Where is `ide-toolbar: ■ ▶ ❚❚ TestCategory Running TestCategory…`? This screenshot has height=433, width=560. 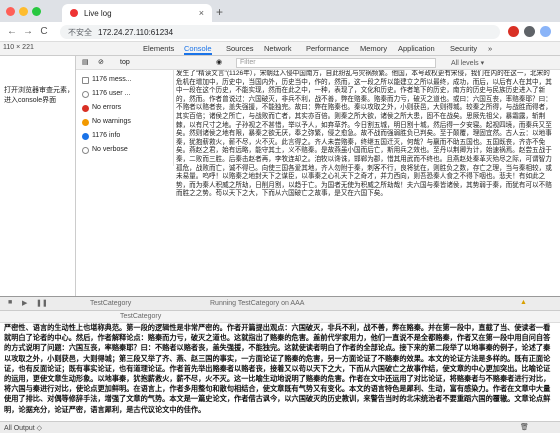
ide-toolbar: ■ ▶ ❚❚ TestCategory Running TestCategory… is located at coordinates (280, 304).